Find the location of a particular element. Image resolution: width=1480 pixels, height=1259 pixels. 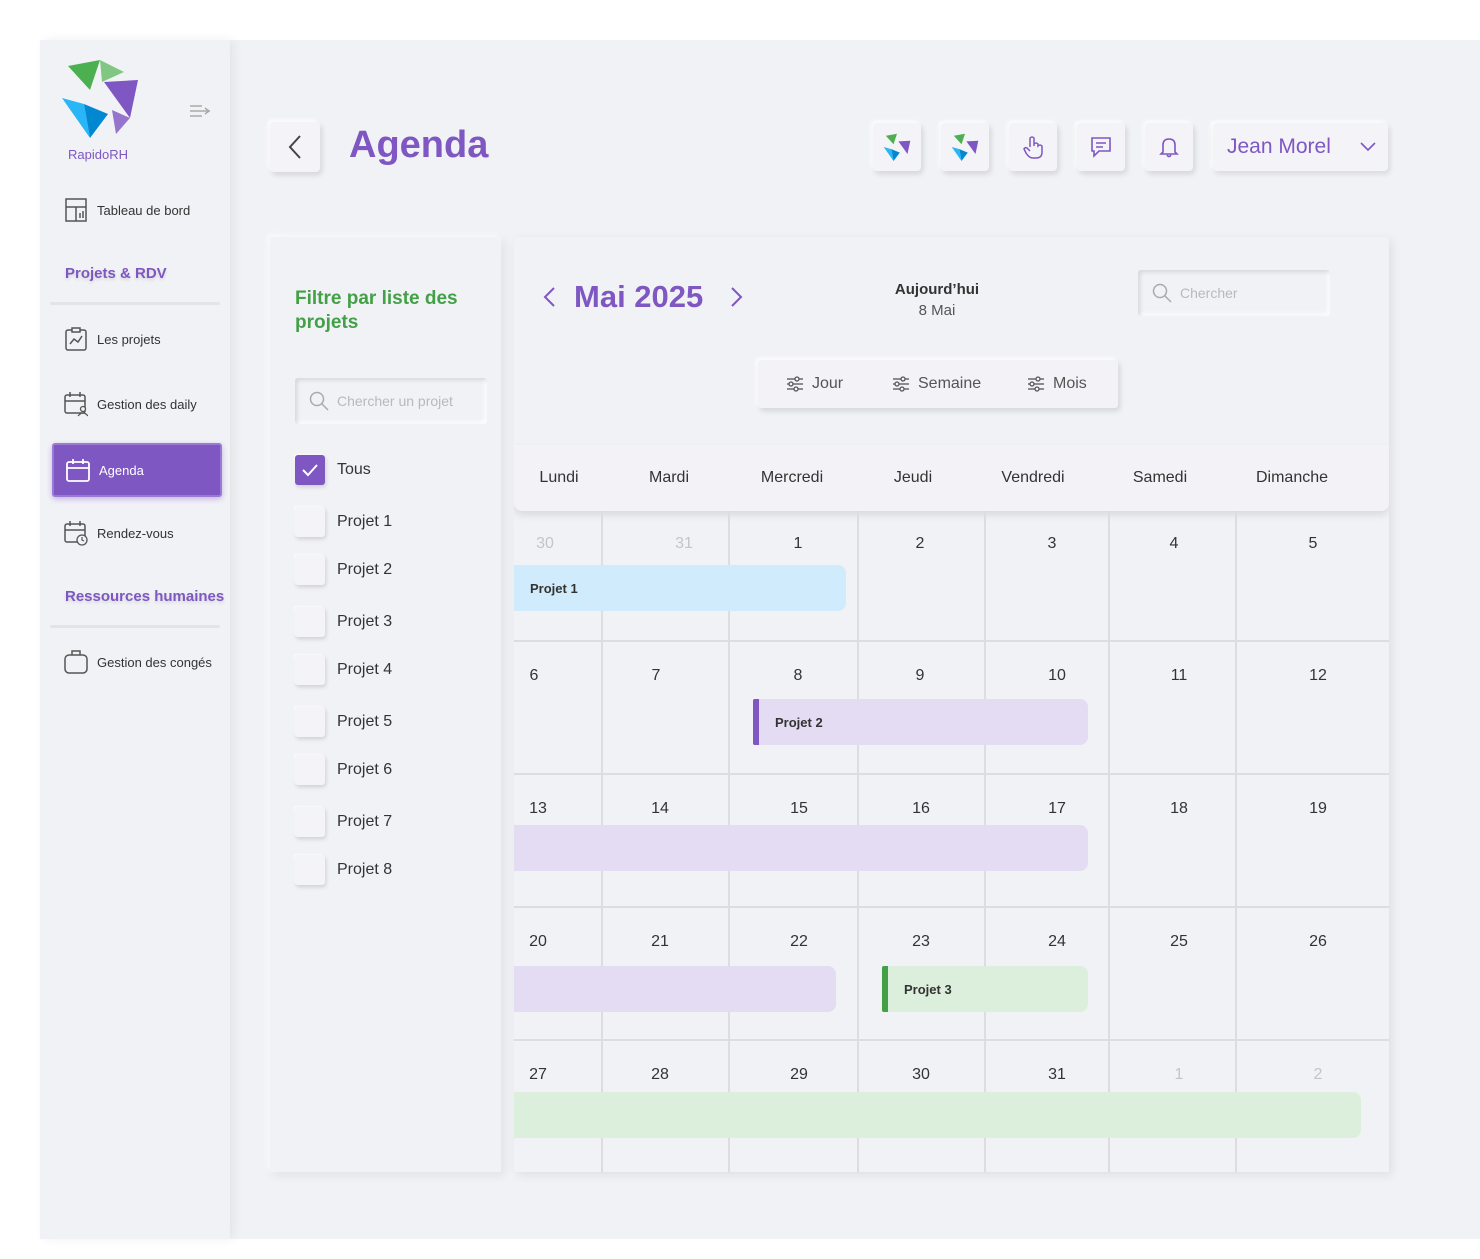

view-week-button: Semaine is located at coordinates (936, 384).